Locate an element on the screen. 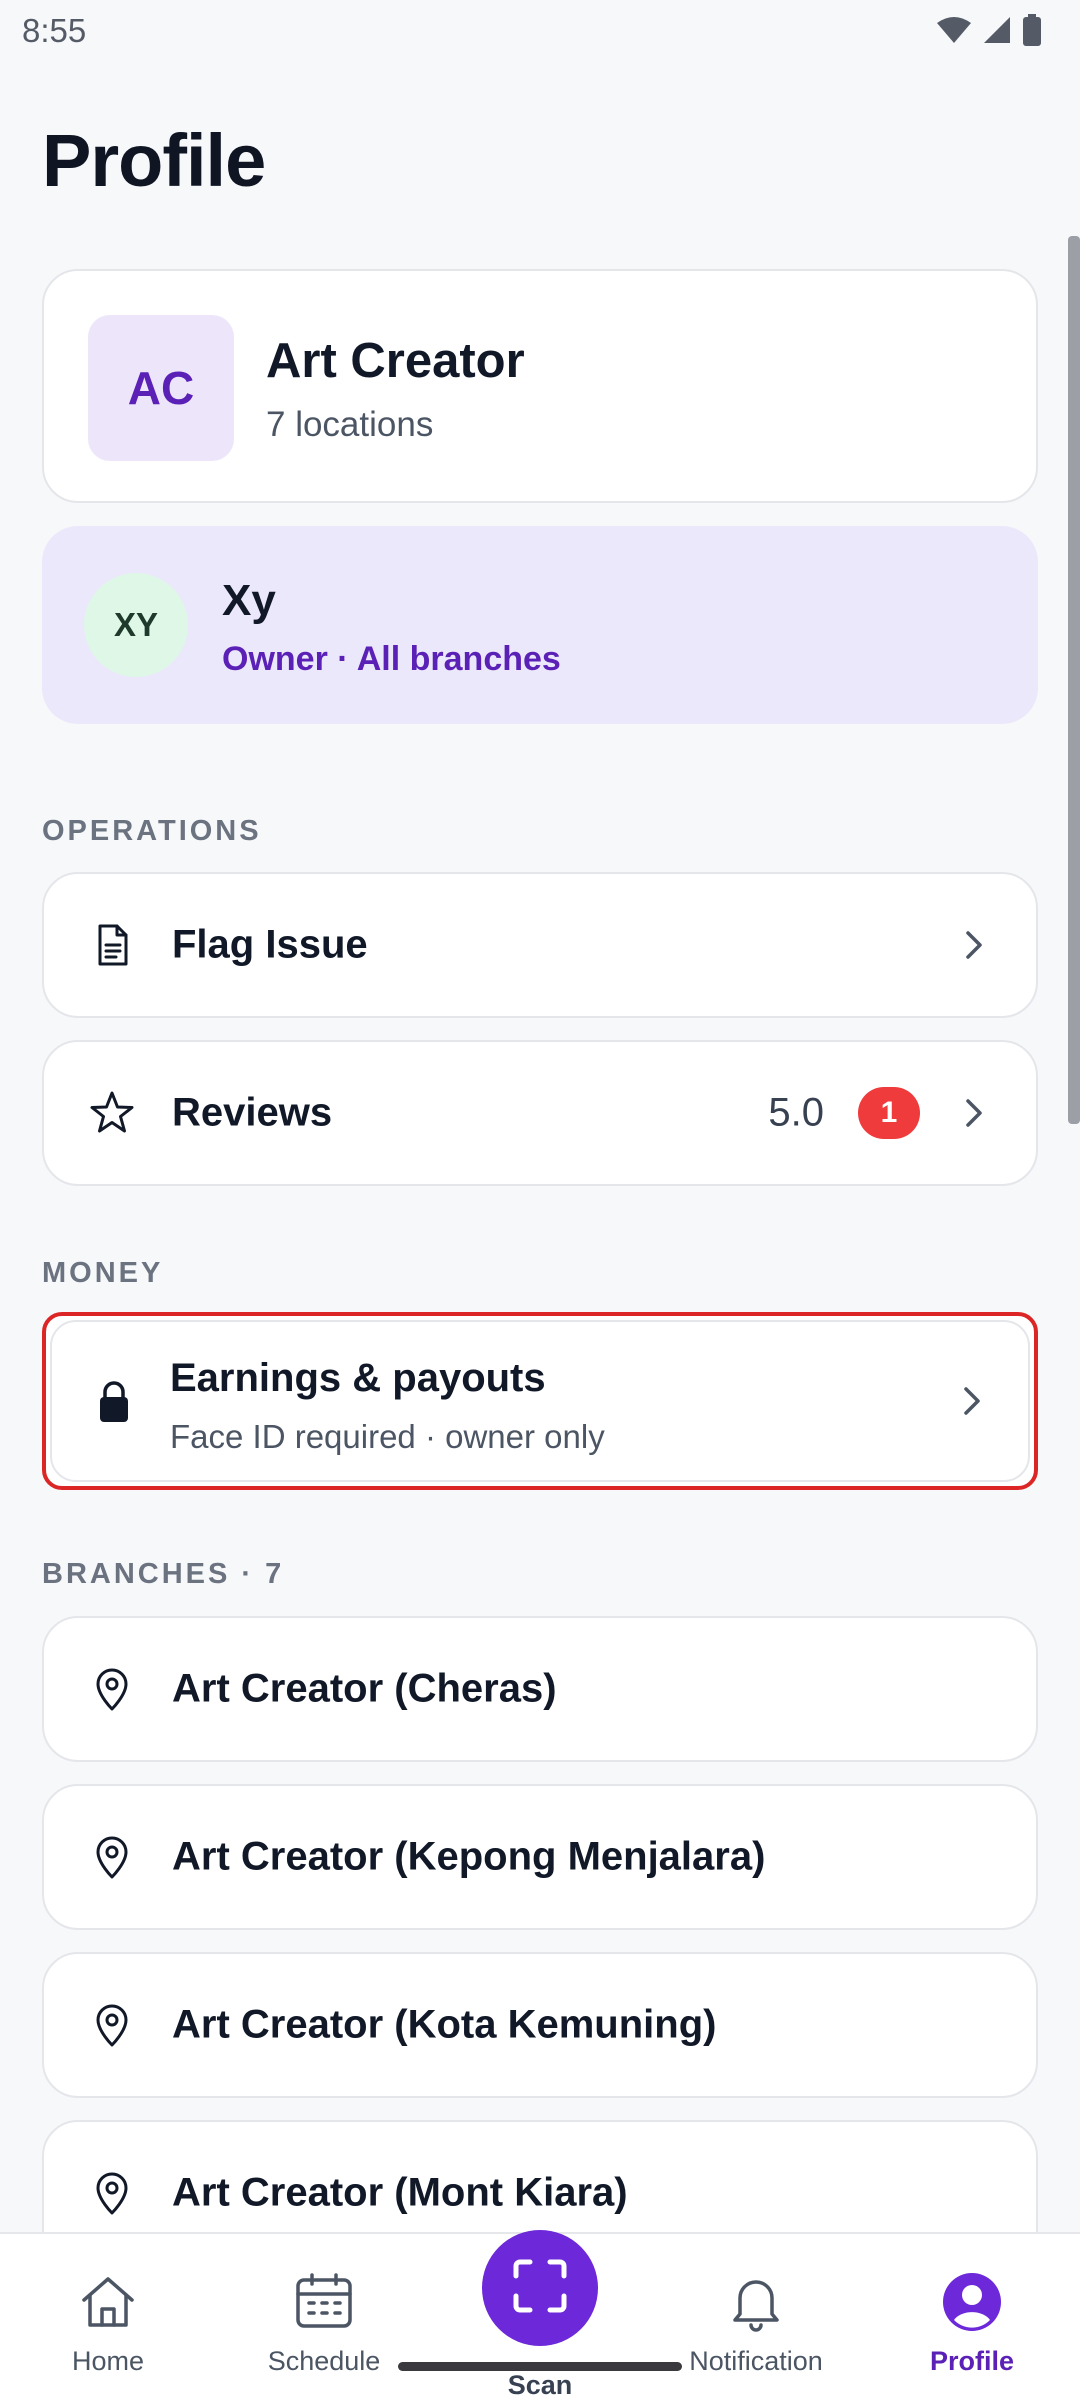 Image resolution: width=1080 pixels, height=2400 pixels. branch-item: Art Creator (Kepong Menjalara) is located at coordinates (540, 1857).